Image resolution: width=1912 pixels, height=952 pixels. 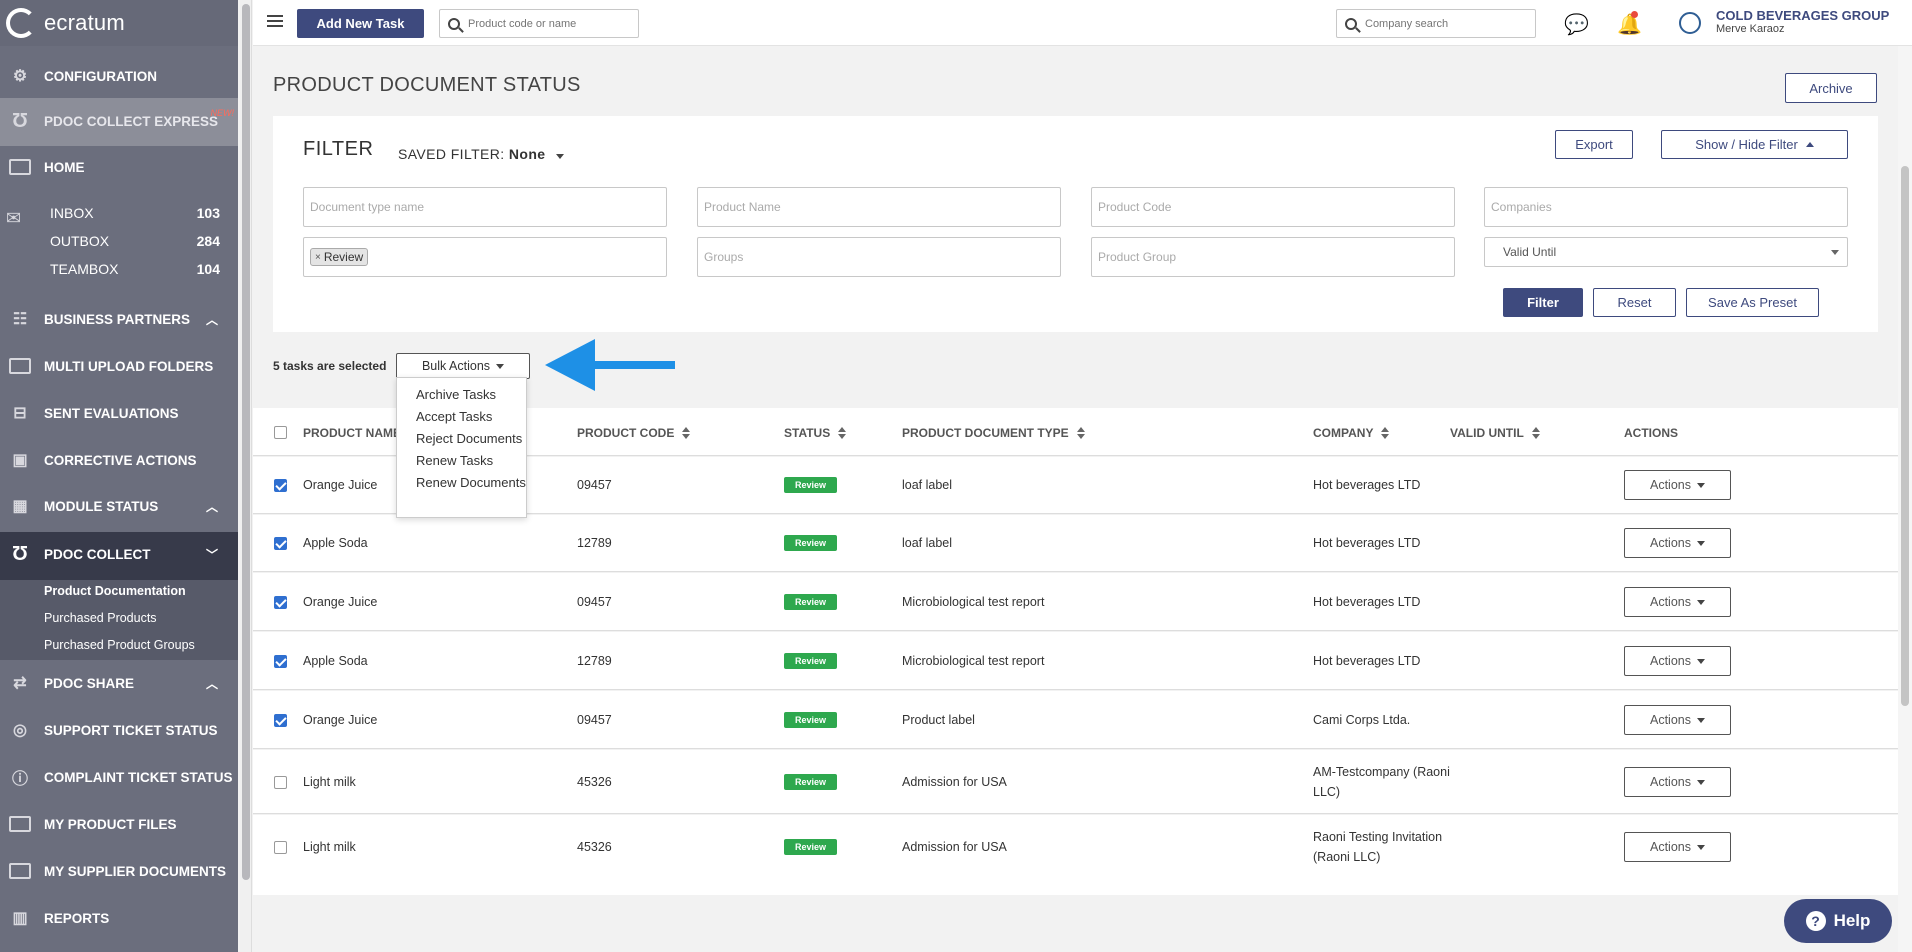 I want to click on cell-product-name: Apple Soda, so click(x=335, y=543).